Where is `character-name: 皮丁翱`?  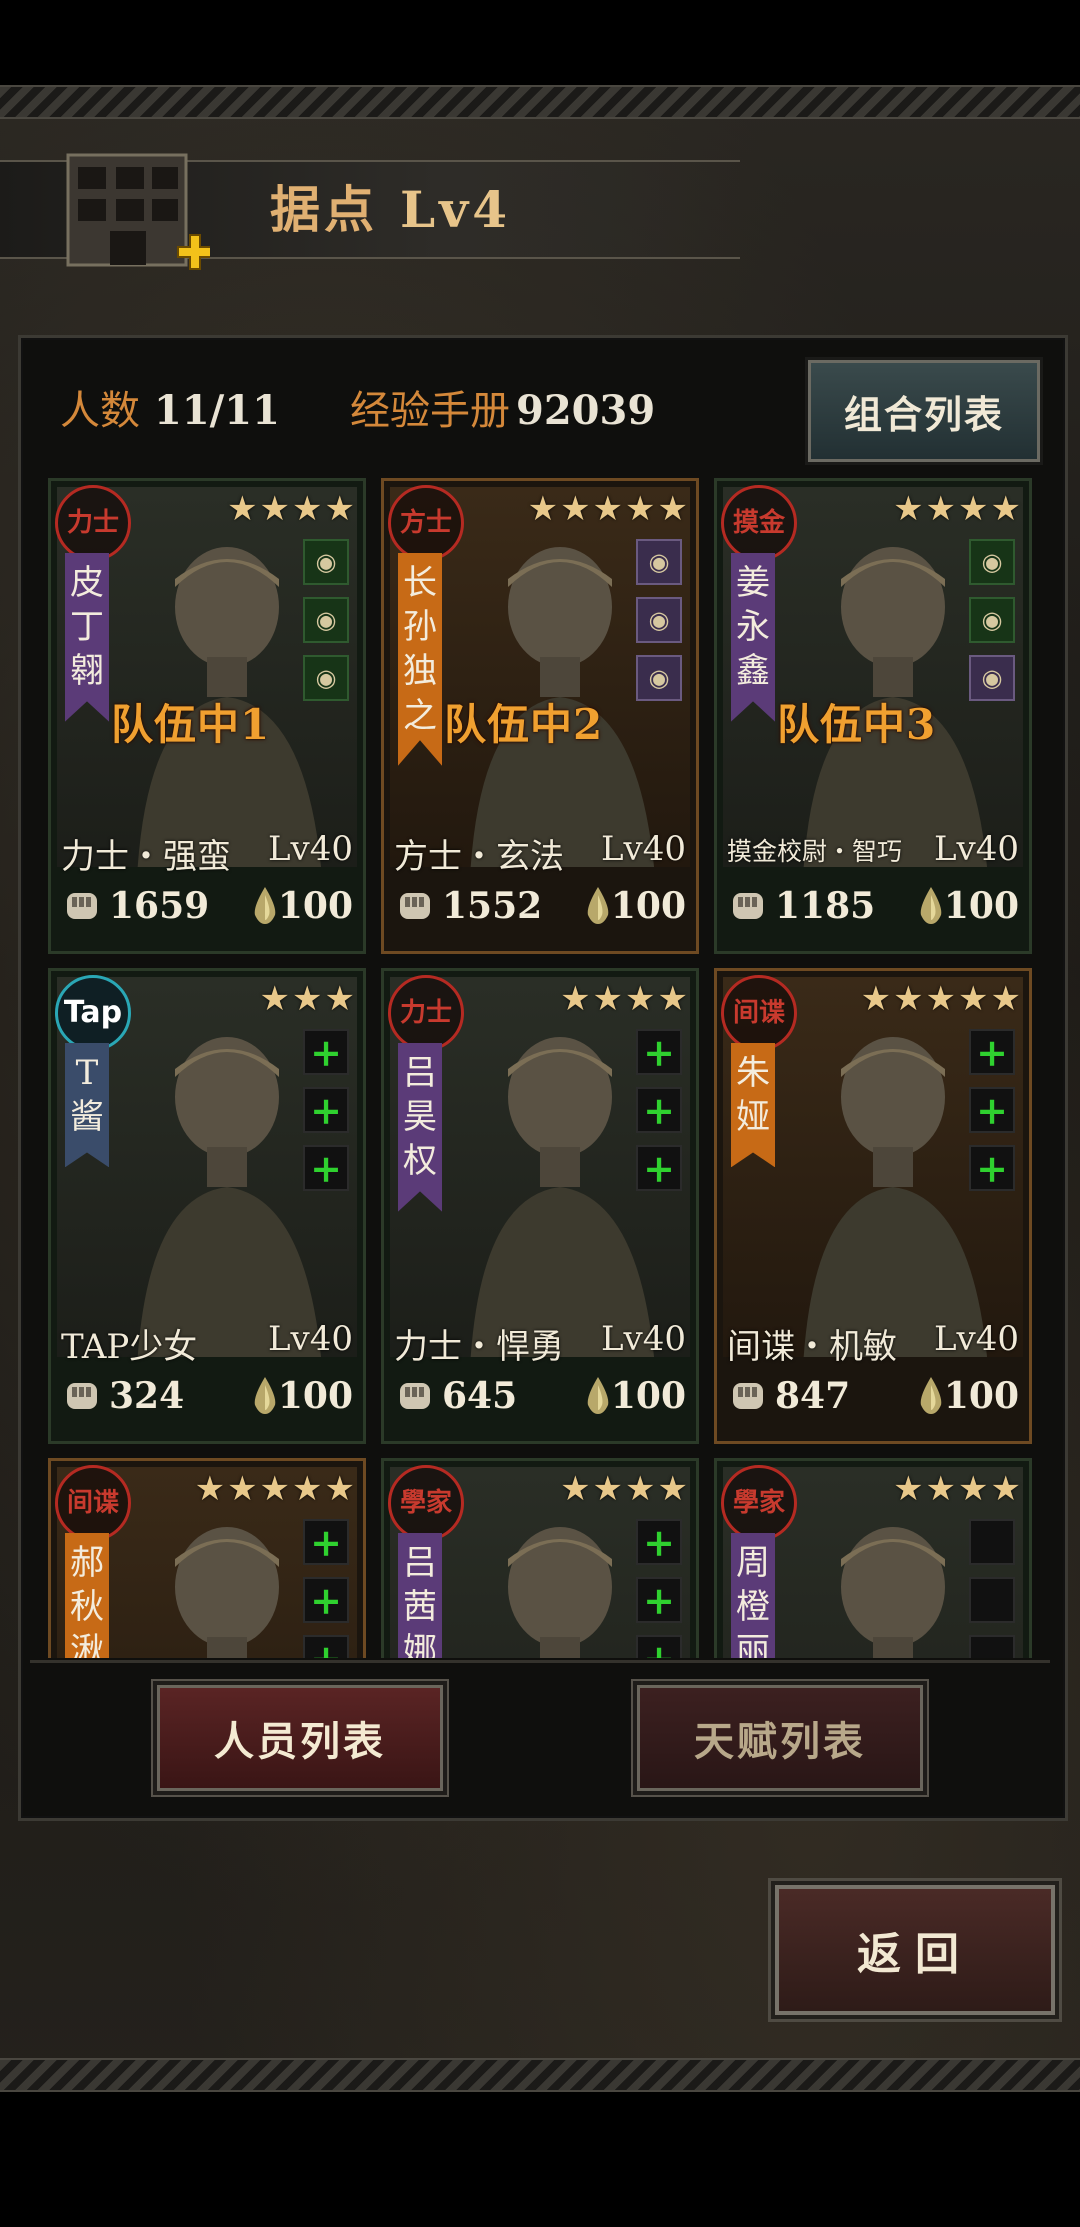 character-name: 皮丁翱 is located at coordinates (87, 637).